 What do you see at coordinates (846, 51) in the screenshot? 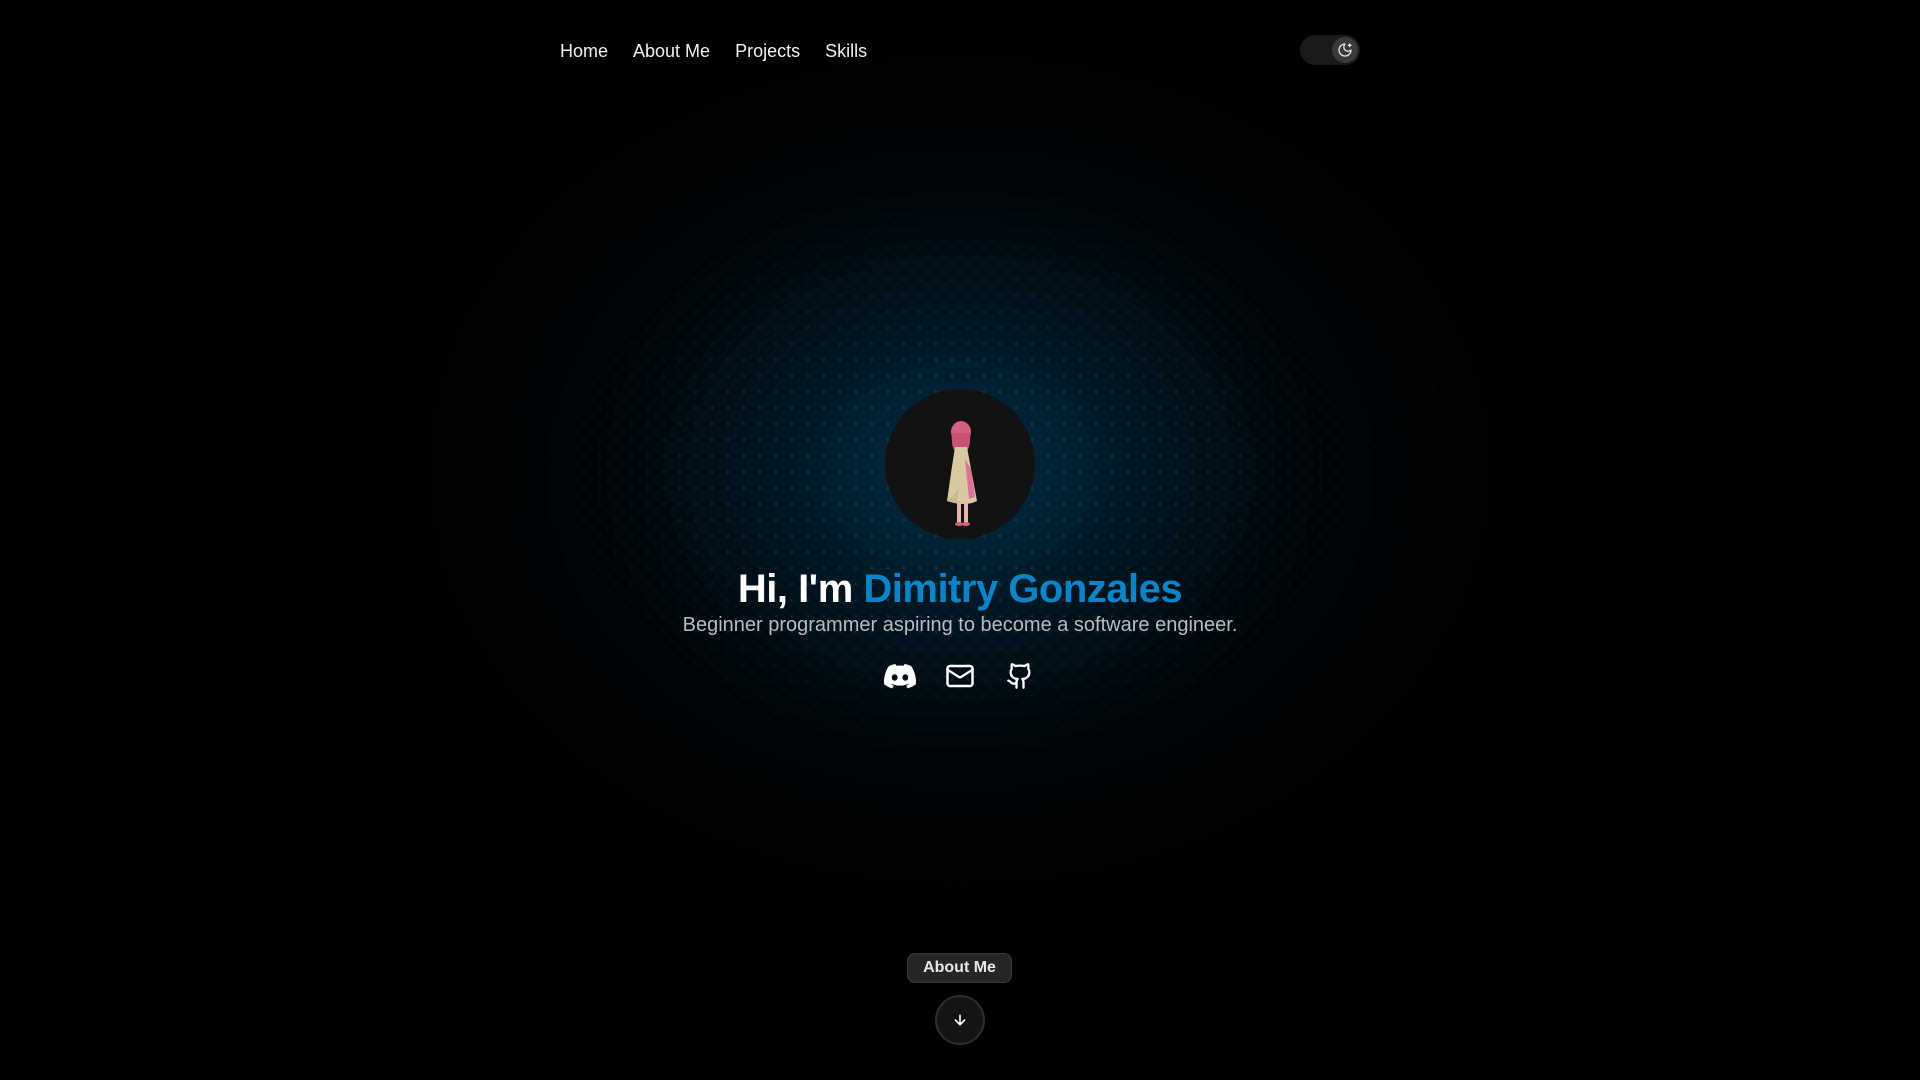
I see `nav-item-skills: Skills` at bounding box center [846, 51].